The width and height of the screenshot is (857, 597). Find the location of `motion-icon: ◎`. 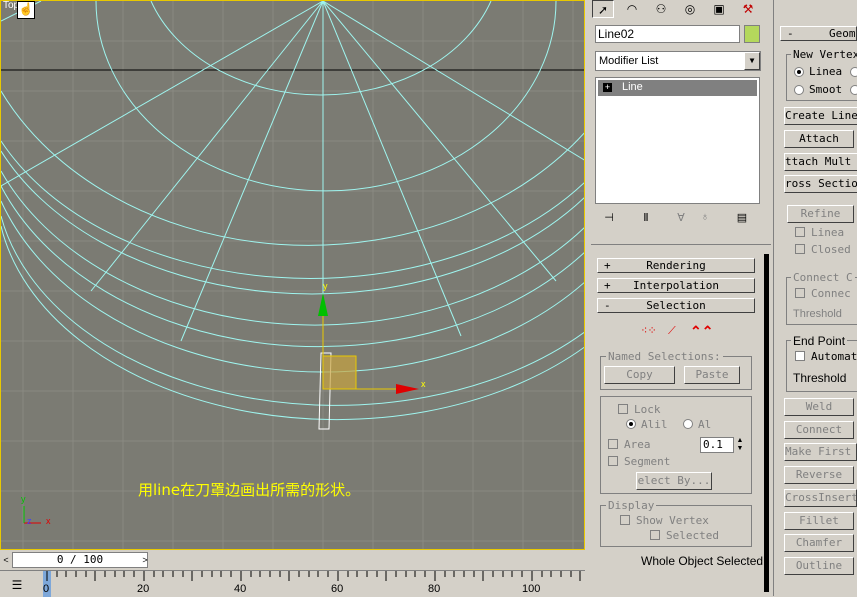

motion-icon: ◎ is located at coordinates (690, 9).